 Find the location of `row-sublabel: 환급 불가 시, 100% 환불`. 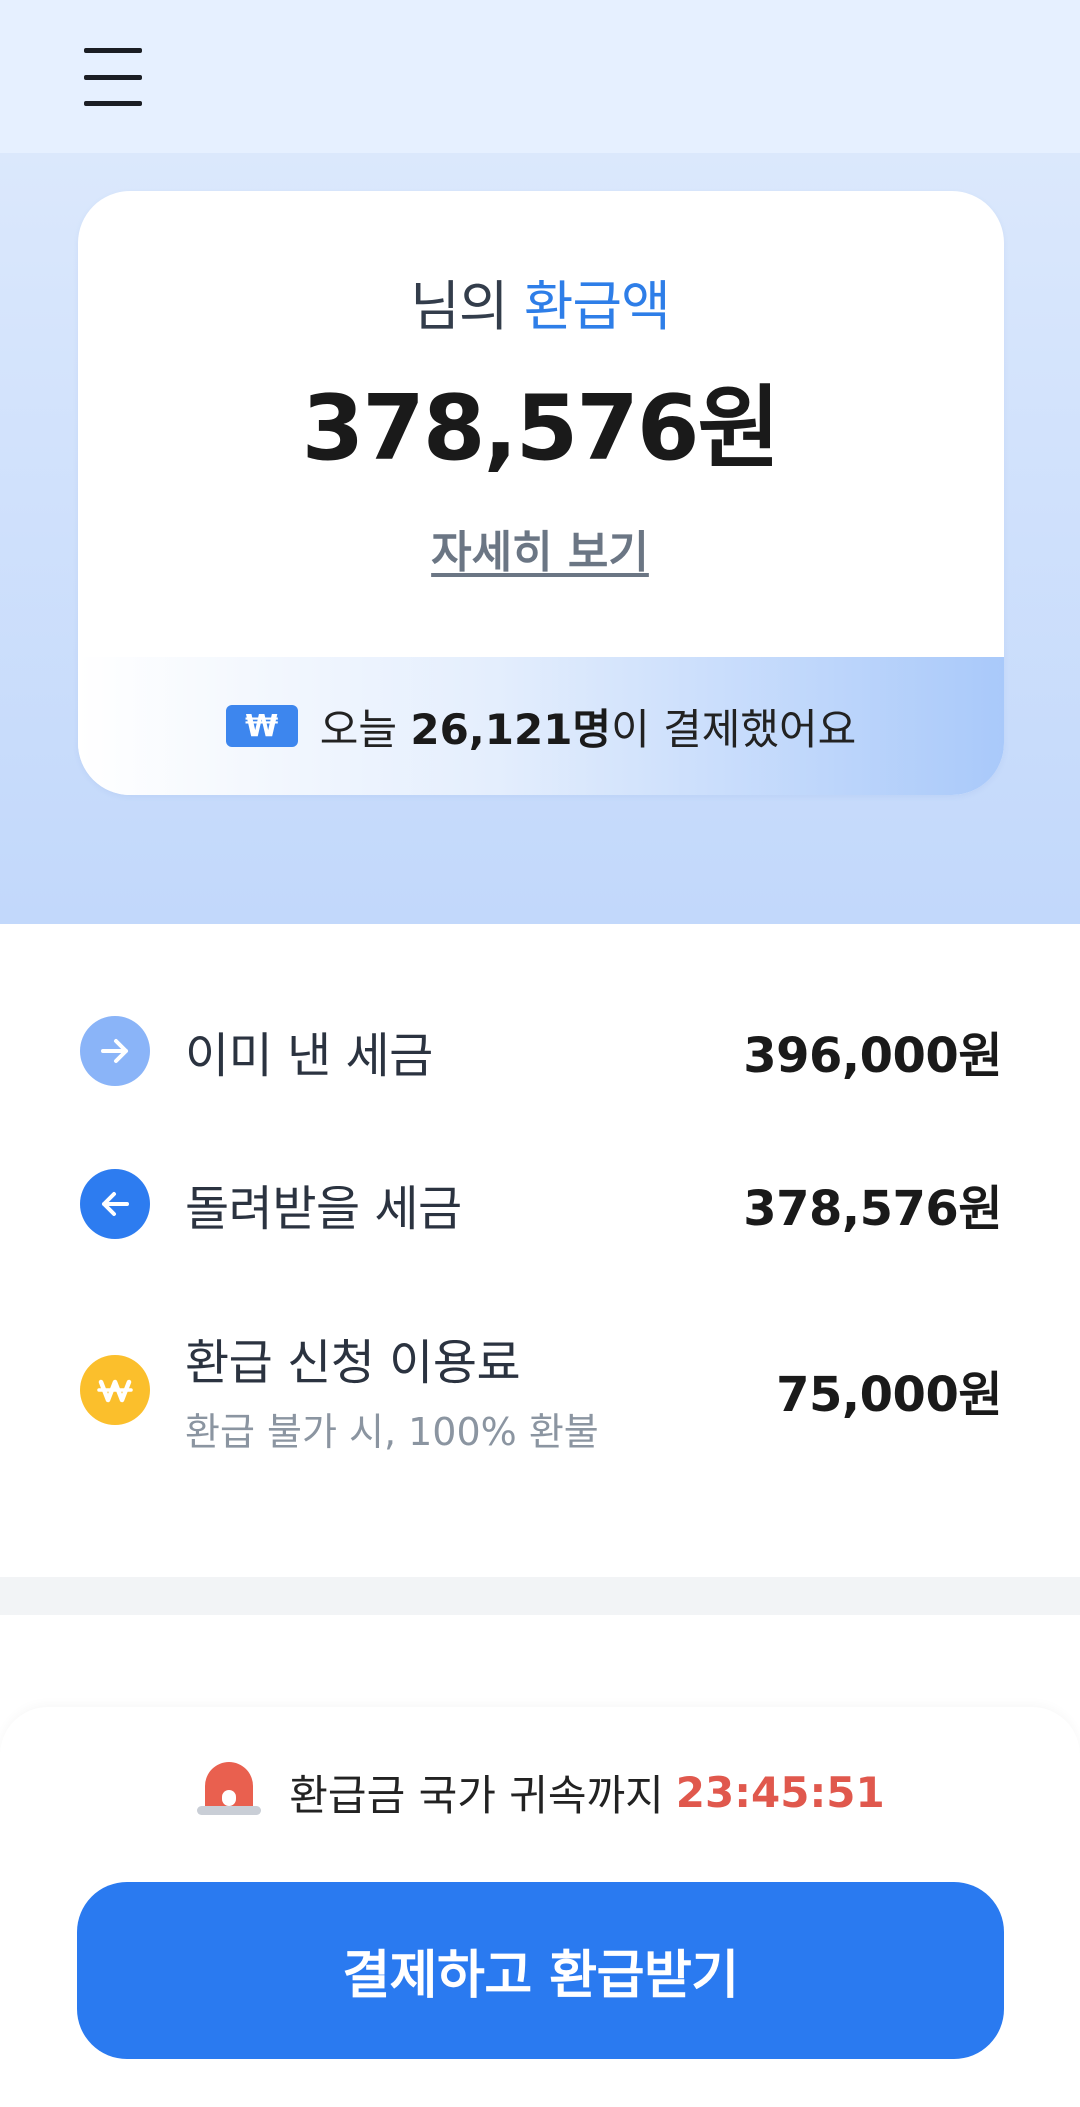

row-sublabel: 환급 불가 시, 100% 환불 is located at coordinates (392, 1432).